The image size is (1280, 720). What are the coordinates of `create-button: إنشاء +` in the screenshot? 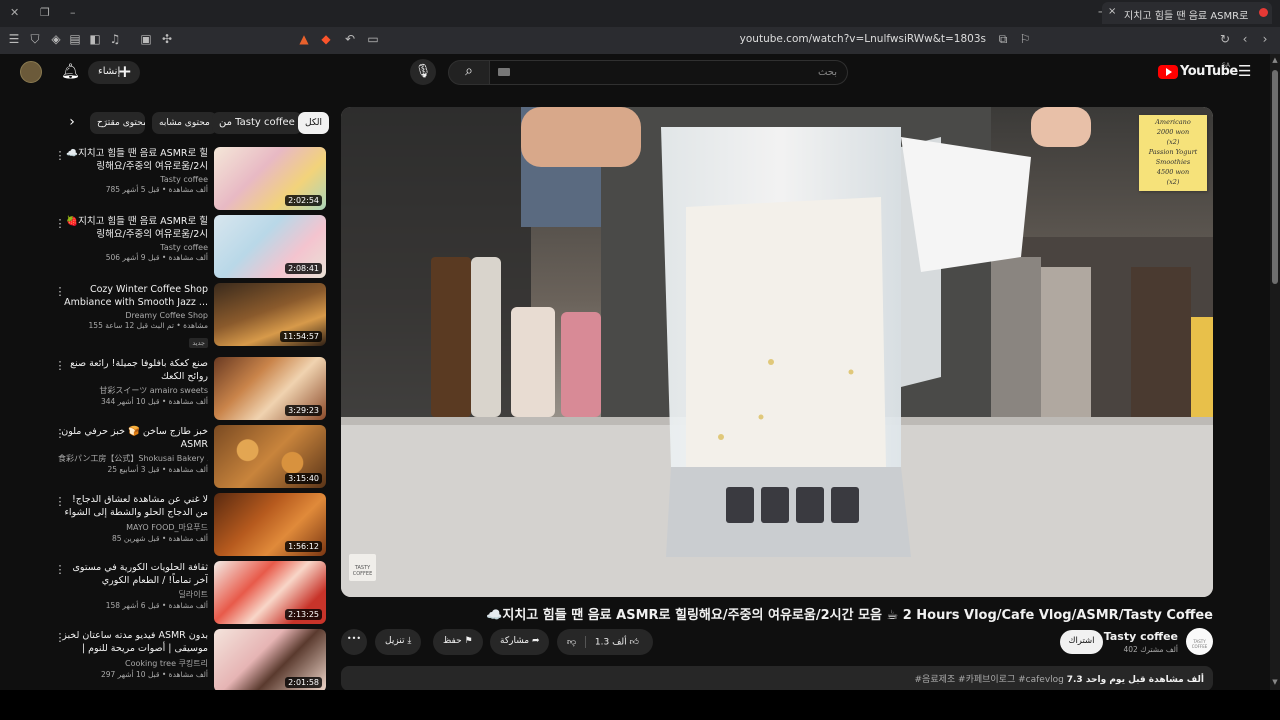 It's located at (114, 72).